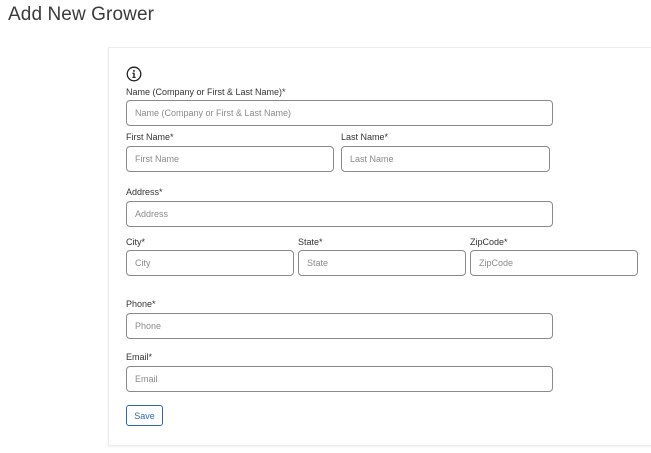 The height and width of the screenshot is (453, 651). What do you see at coordinates (382, 263) in the screenshot?
I see `state-field` at bounding box center [382, 263].